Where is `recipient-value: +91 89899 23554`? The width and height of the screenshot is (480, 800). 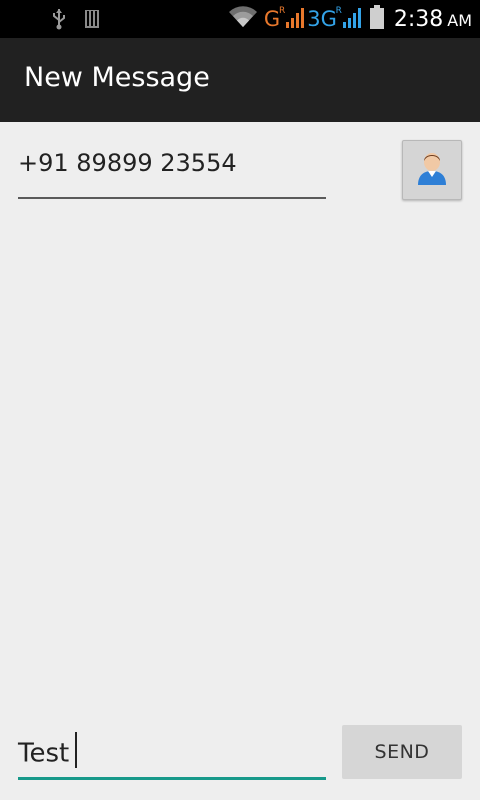
recipient-value: +91 89899 23554 is located at coordinates (127, 163).